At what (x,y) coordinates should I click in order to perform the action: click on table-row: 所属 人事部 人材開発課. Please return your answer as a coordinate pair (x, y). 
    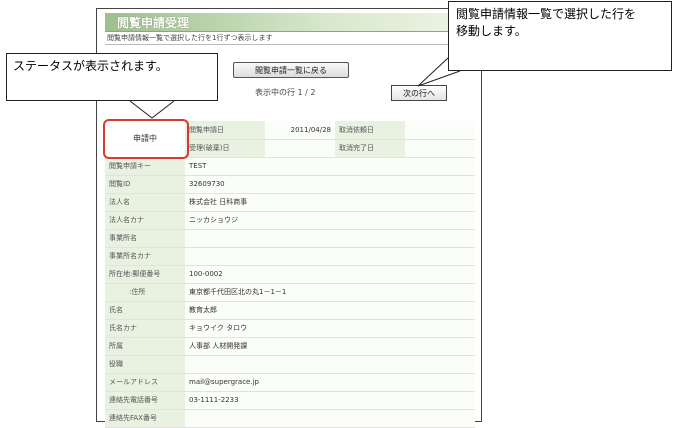
    Looking at the image, I should click on (290, 346).